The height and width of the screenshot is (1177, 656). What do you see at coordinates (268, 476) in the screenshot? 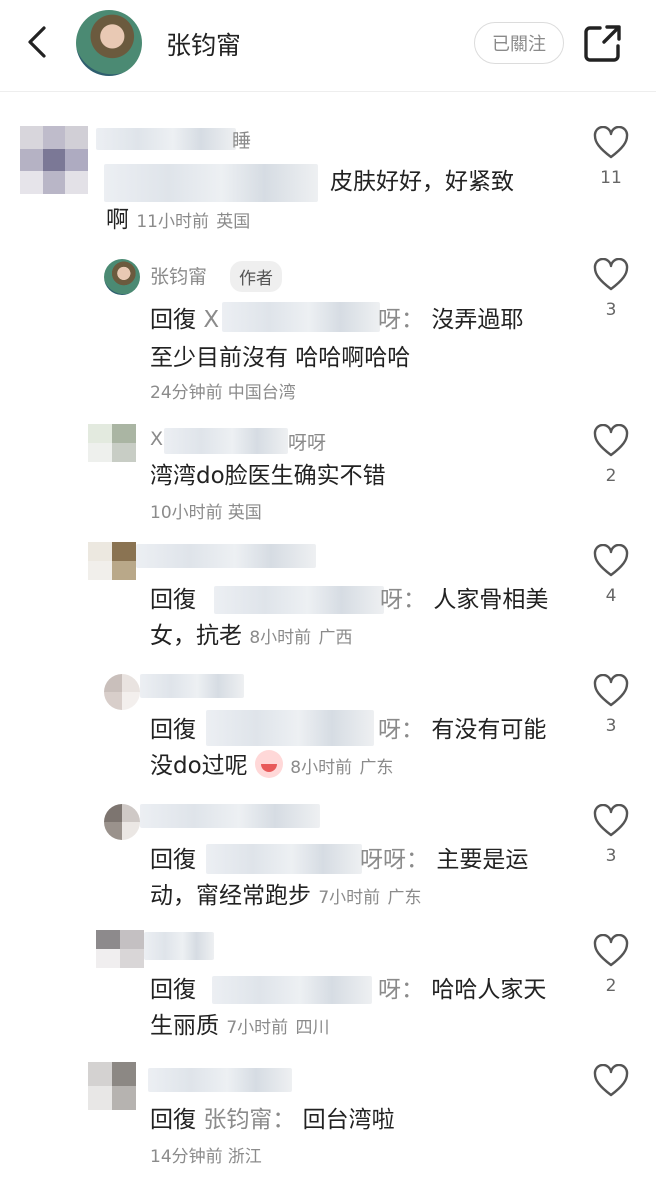
I see `comment-text: 湾湾do脸医生确实不错` at bounding box center [268, 476].